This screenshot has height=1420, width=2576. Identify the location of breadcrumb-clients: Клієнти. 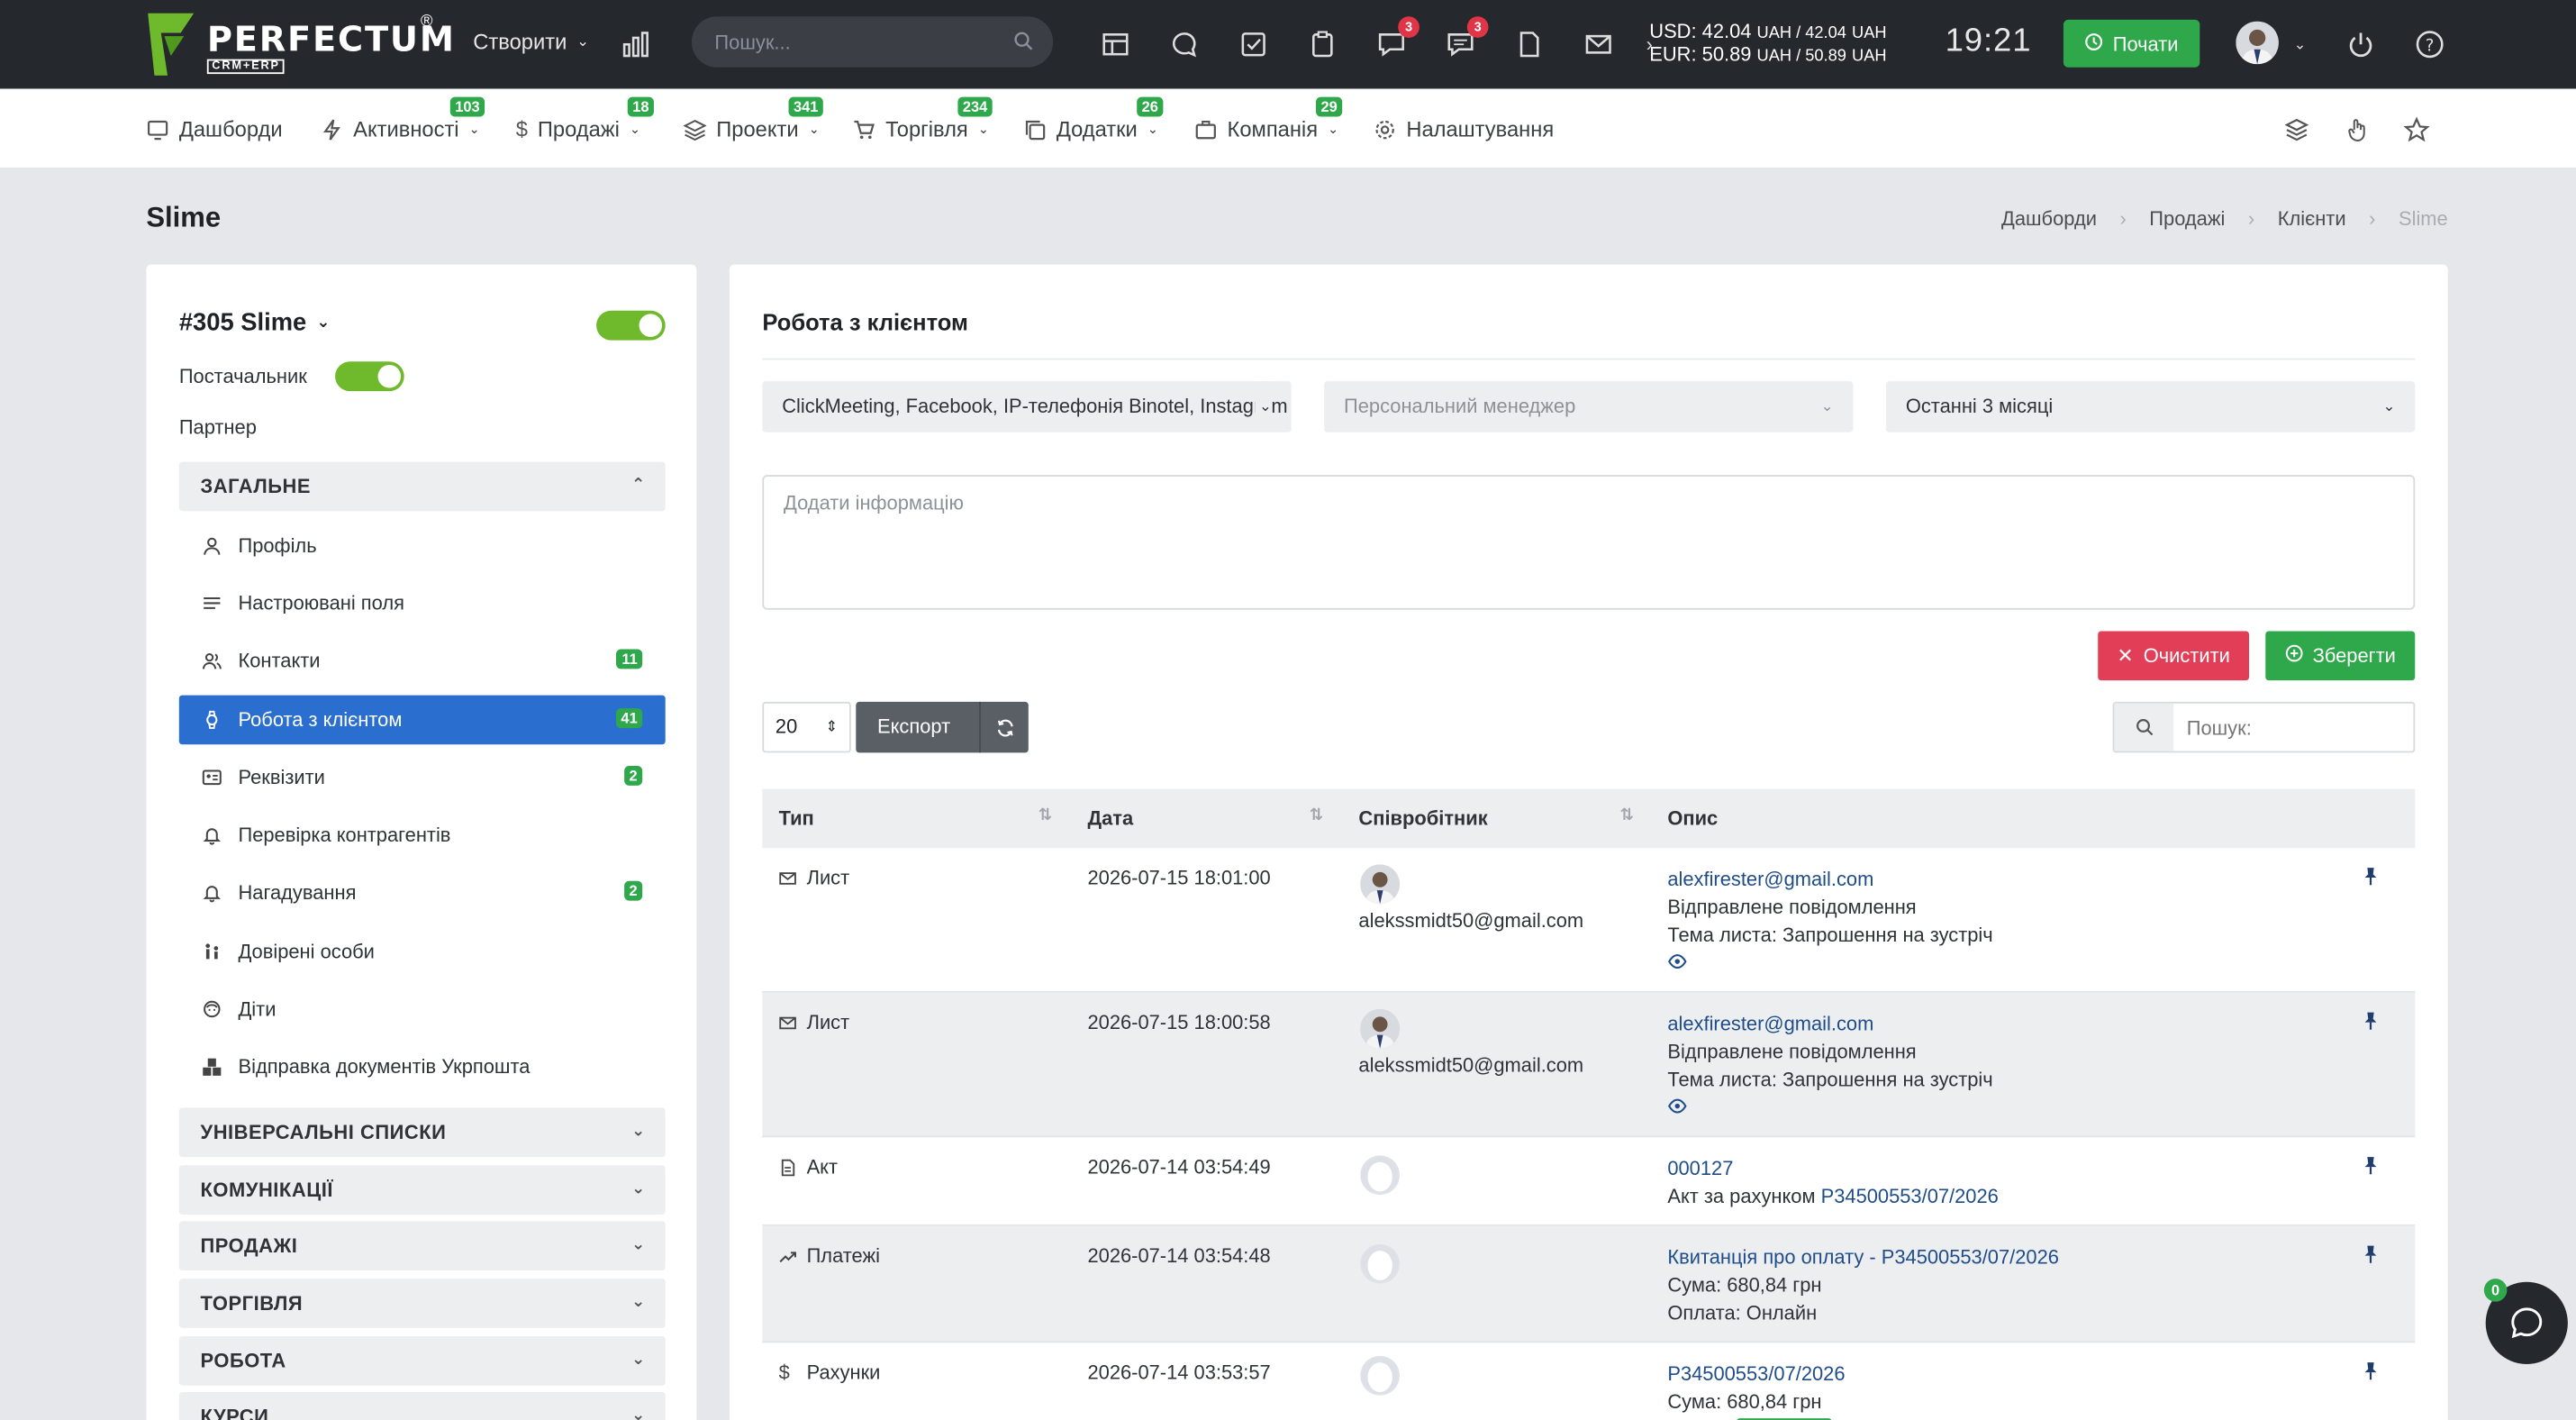
(2312, 219).